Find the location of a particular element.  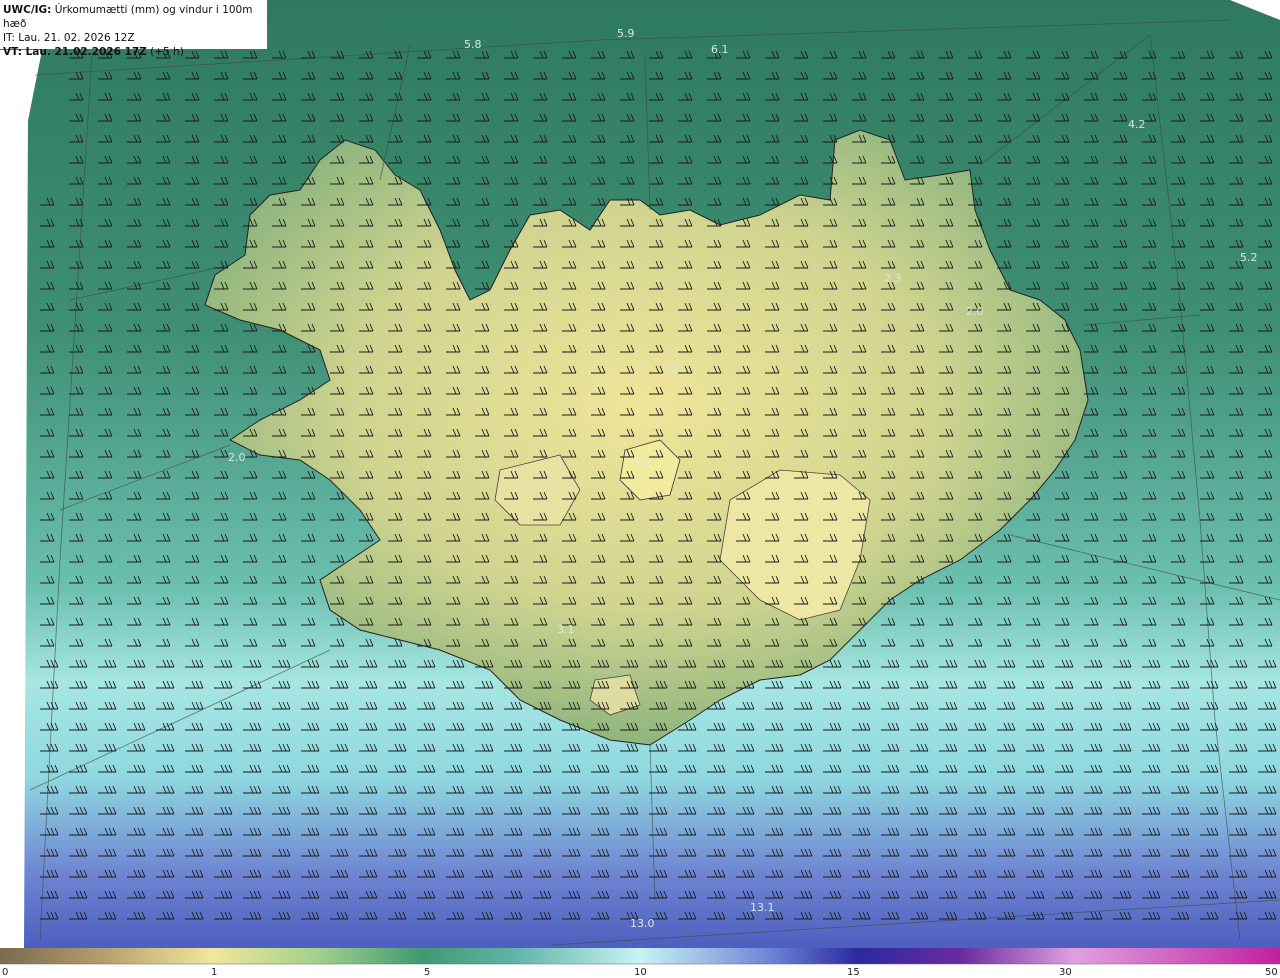

colorbar-tick: 10 is located at coordinates (640, 972).